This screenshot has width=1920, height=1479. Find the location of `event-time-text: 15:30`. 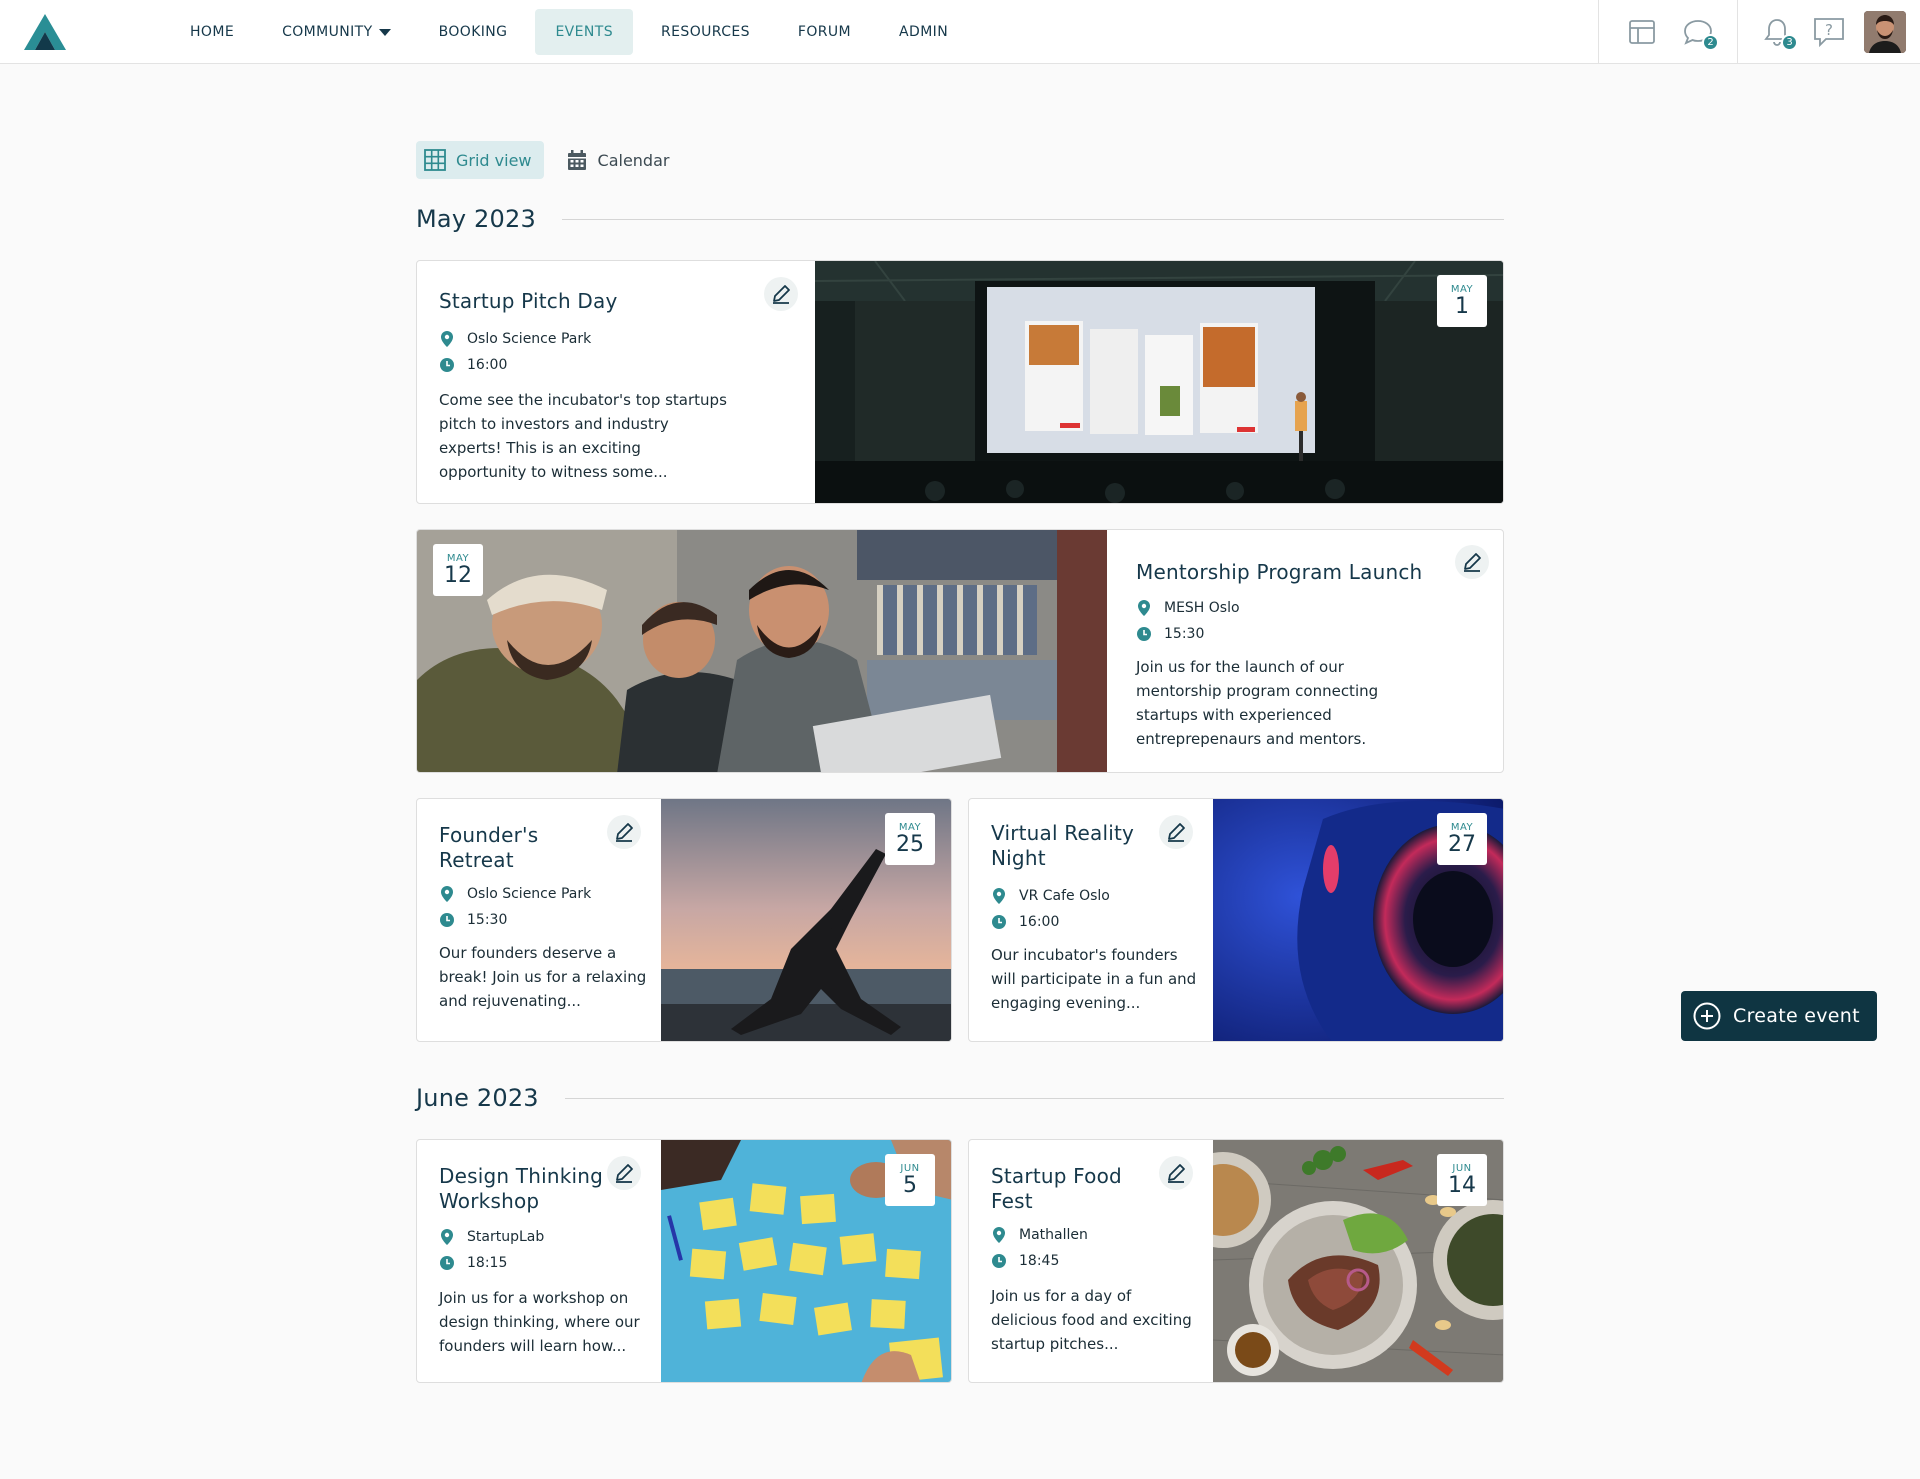

event-time-text: 15:30 is located at coordinates (487, 920).